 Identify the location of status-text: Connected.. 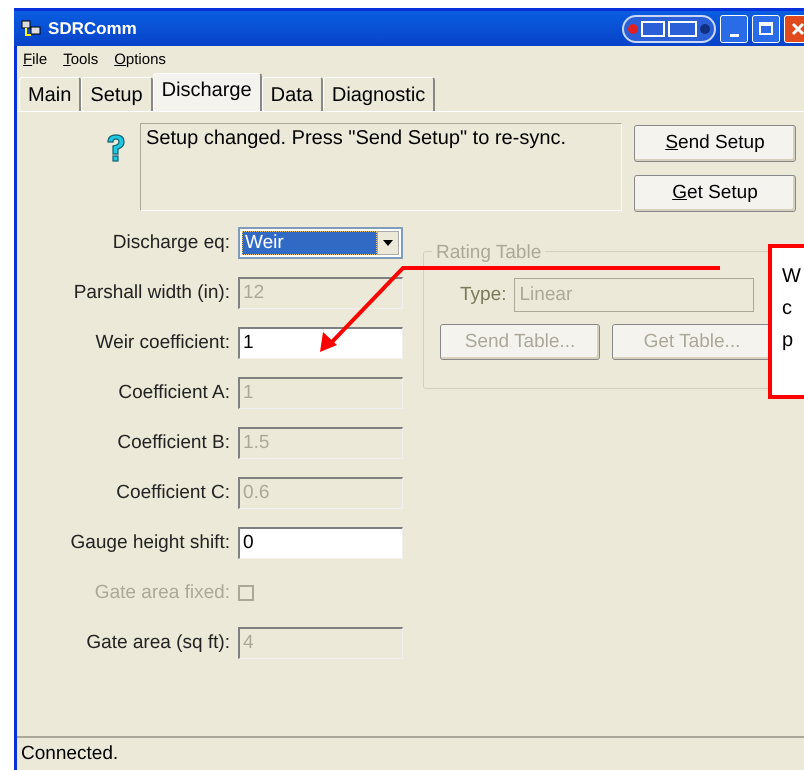
(70, 754).